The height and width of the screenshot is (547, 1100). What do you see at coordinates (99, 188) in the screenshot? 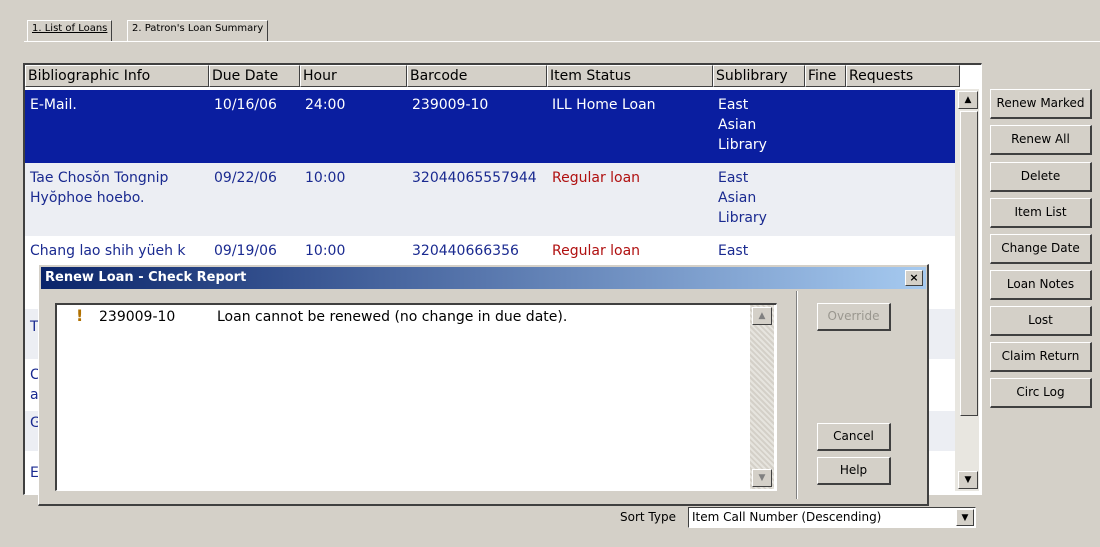
I see `cell-bib-info: Tae Chosŏn Tongnip Hyŏphoe hoebo.` at bounding box center [99, 188].